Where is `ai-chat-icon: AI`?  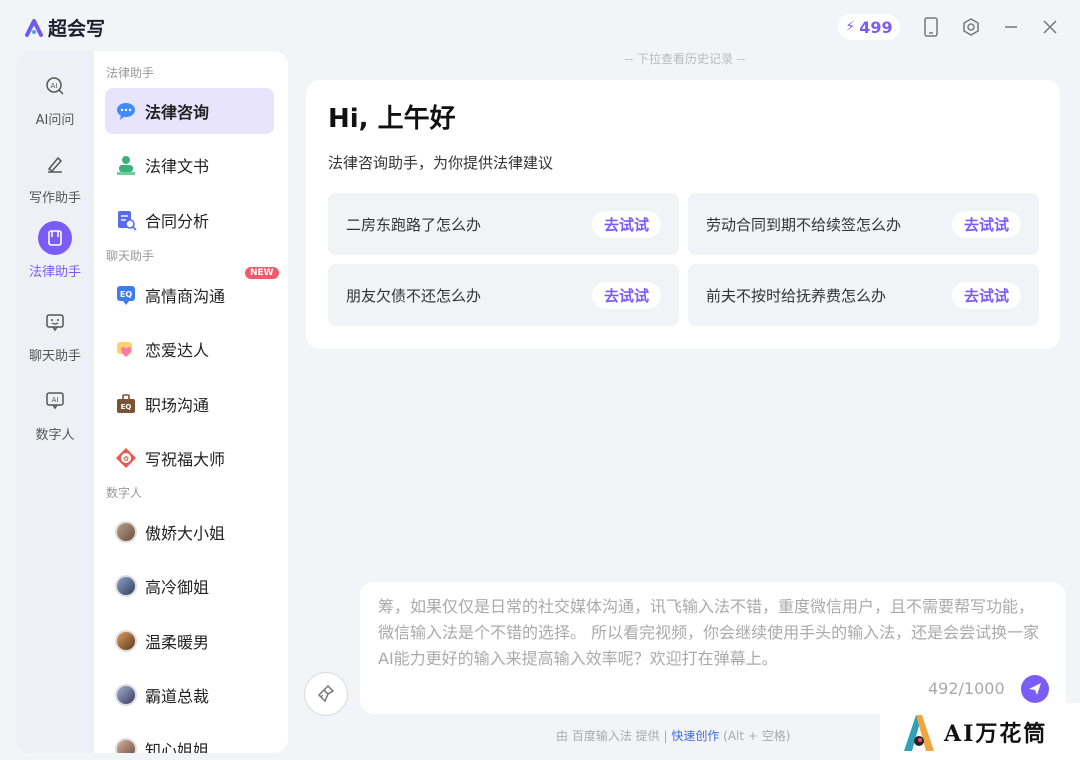
ai-chat-icon: AI is located at coordinates (55, 86).